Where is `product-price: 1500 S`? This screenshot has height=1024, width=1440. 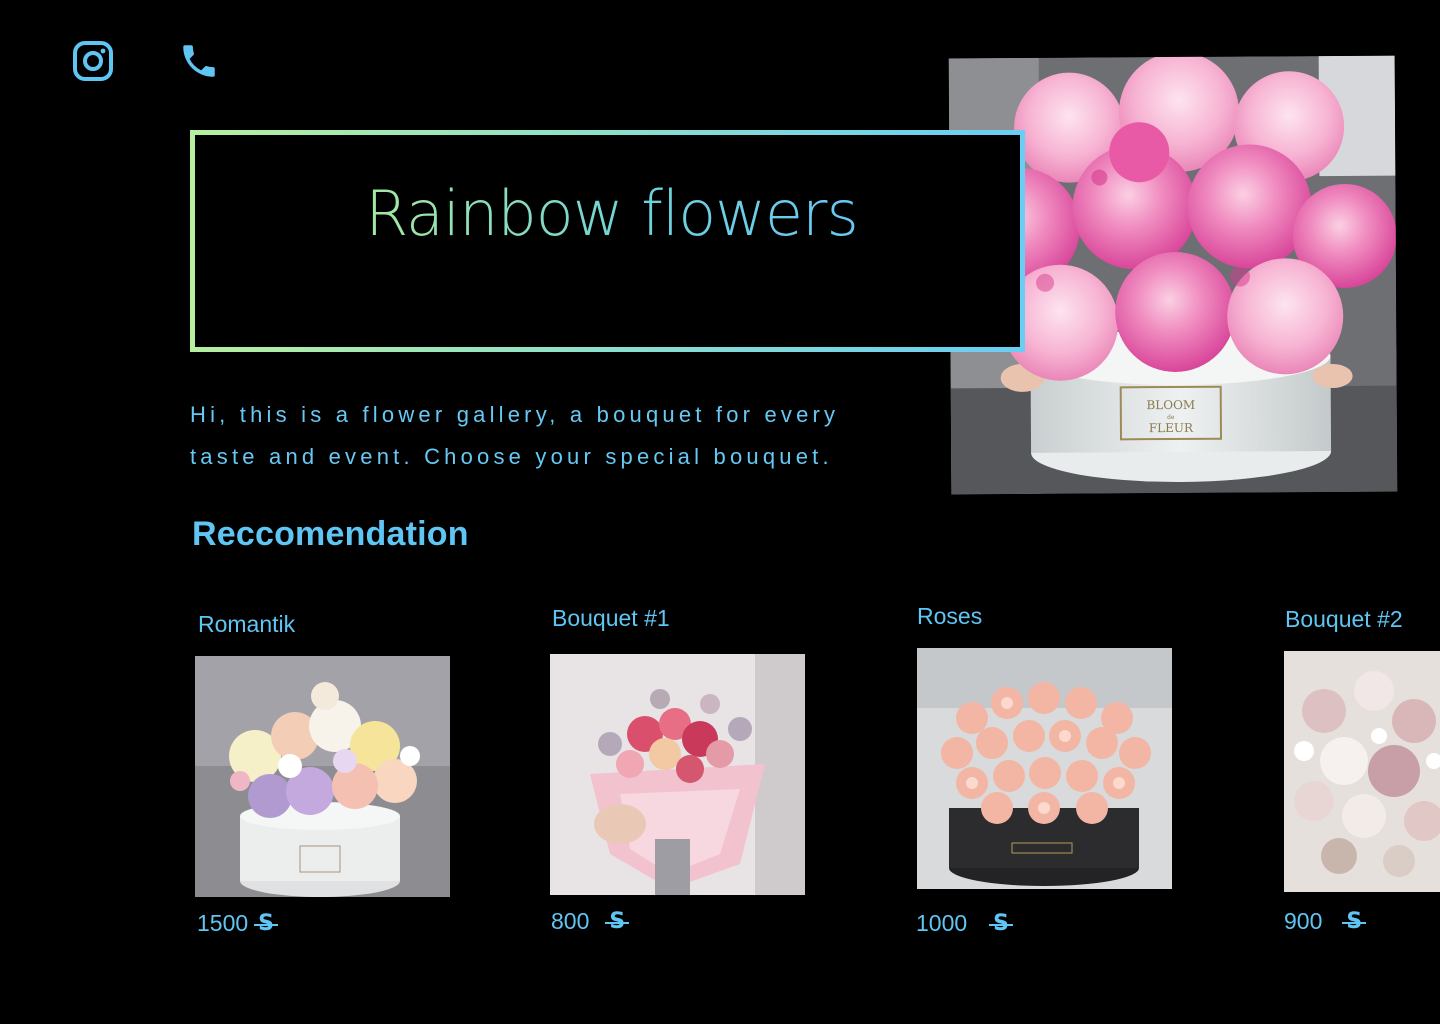 product-price: 1500 S is located at coordinates (237, 923).